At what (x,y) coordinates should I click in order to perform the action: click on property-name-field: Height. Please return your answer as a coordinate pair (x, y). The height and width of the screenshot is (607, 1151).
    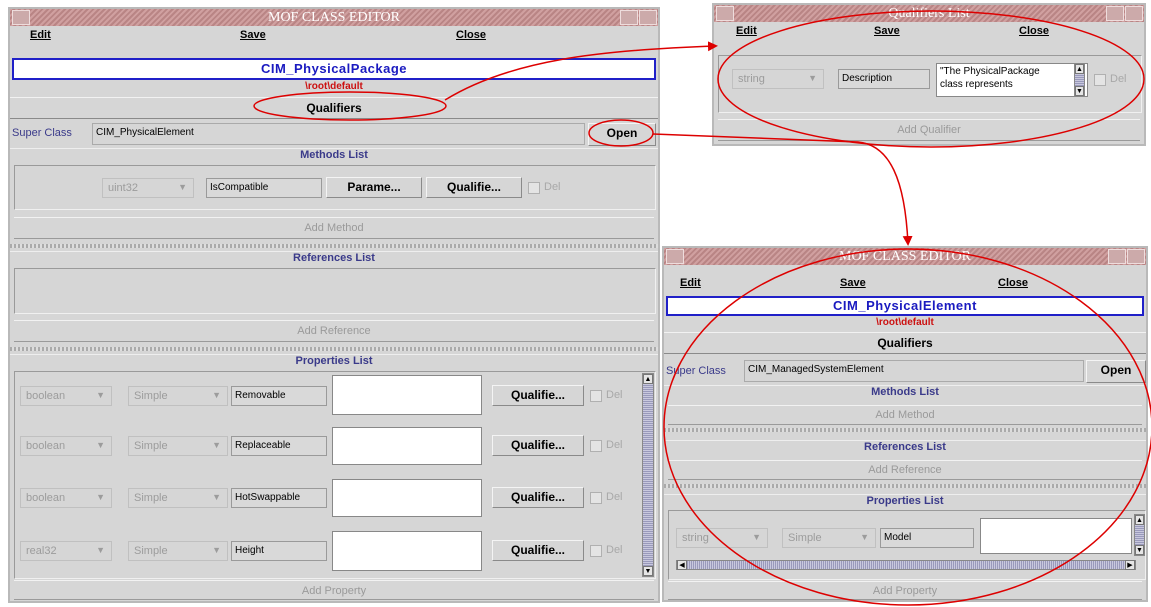
    Looking at the image, I should click on (279, 551).